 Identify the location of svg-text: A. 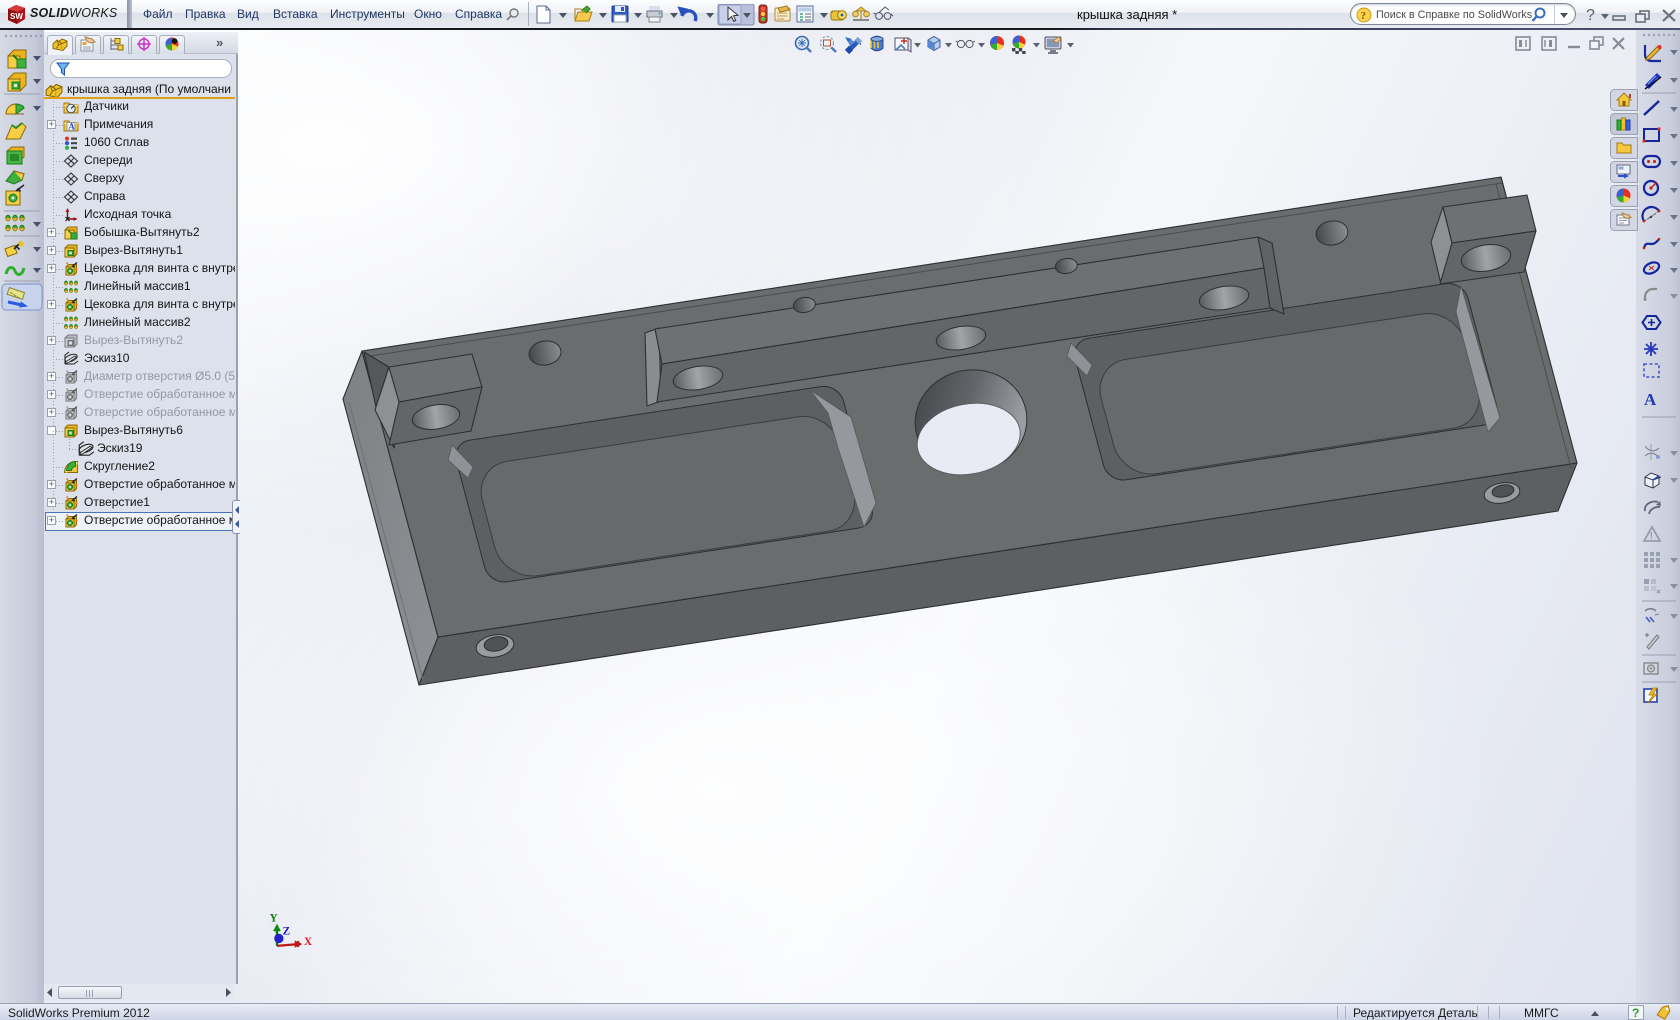
(1650, 399).